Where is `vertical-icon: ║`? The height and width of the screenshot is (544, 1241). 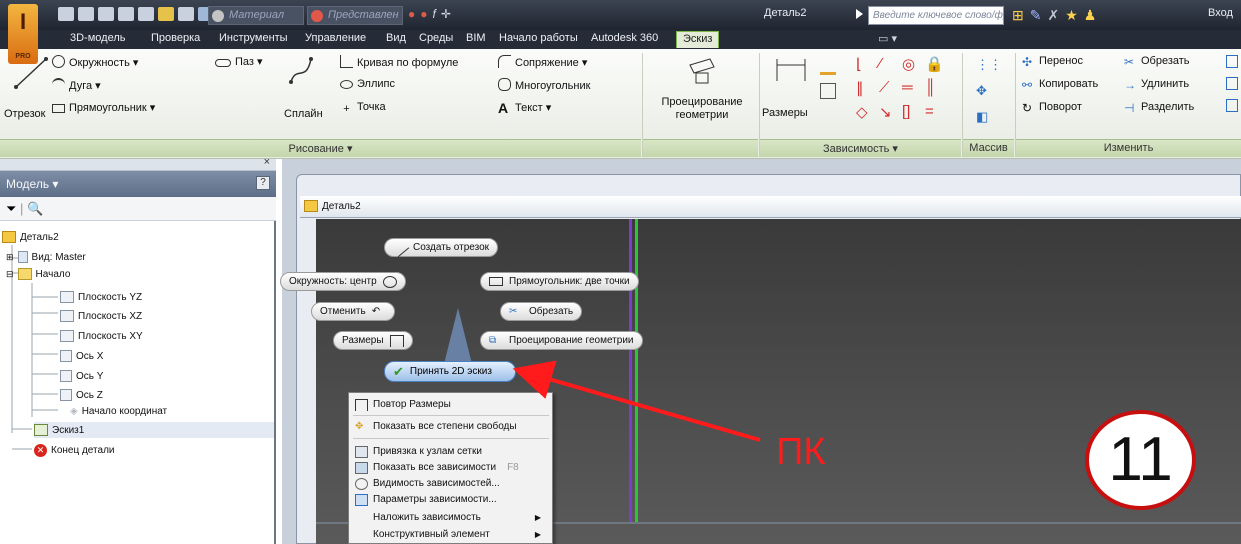
vertical-icon: ║ is located at coordinates (936, 88).